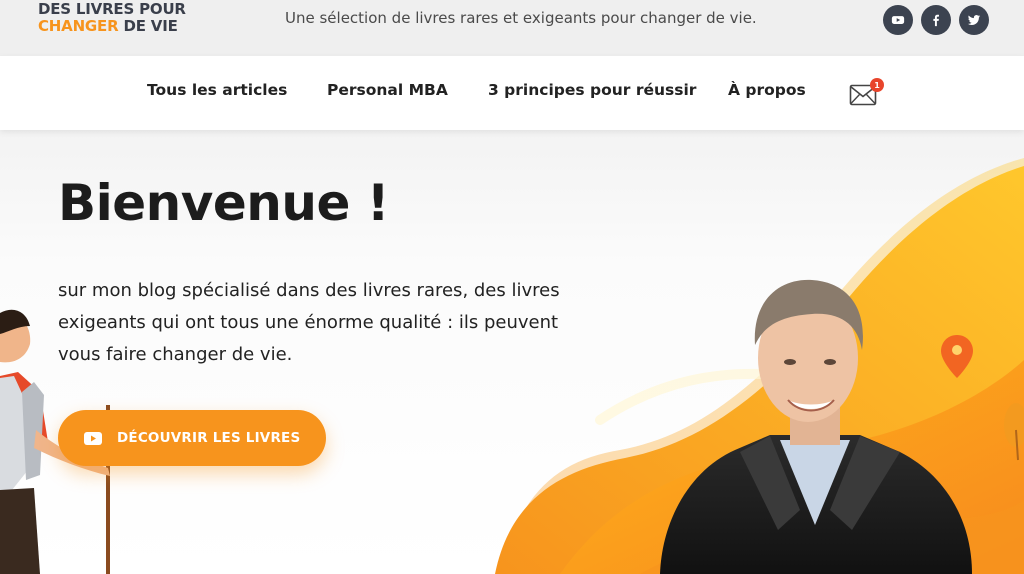 The height and width of the screenshot is (574, 1024). I want to click on facebook-icon, so click(936, 20).